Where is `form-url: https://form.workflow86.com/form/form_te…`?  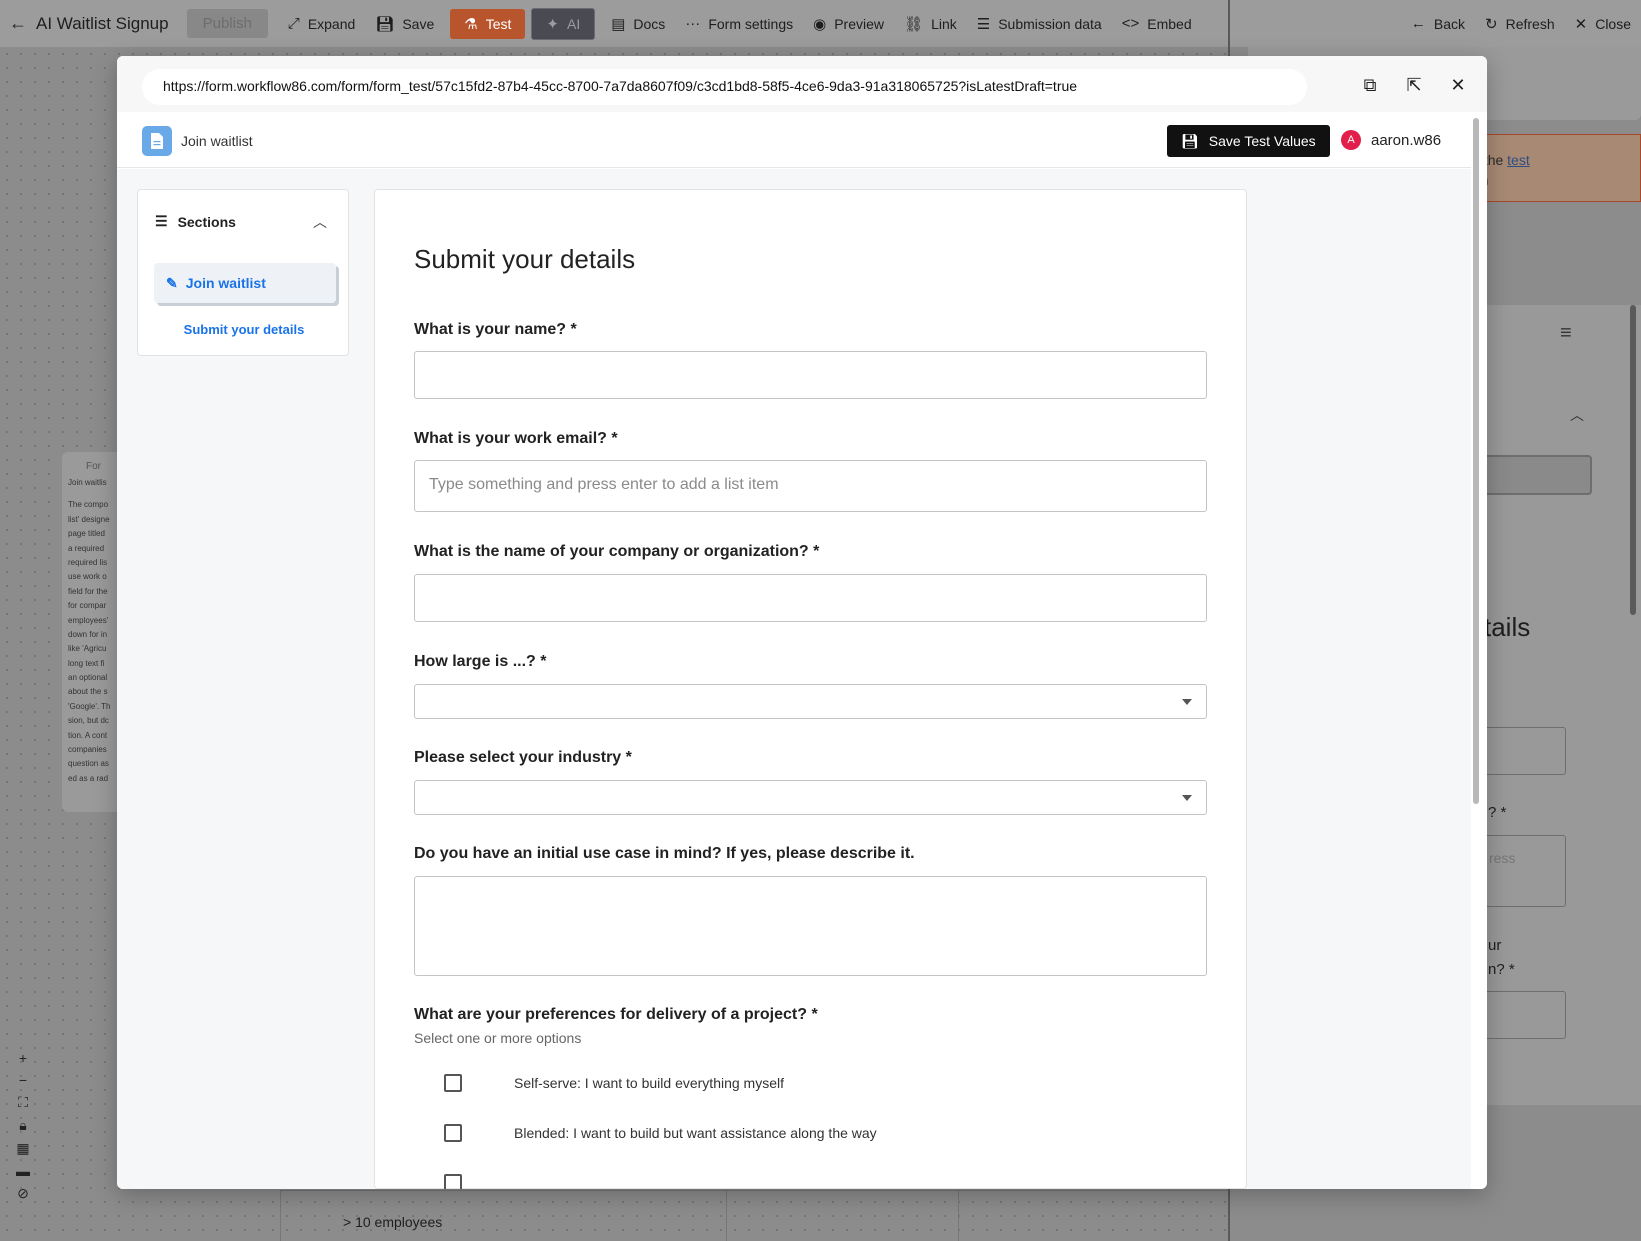
form-url: https://form.workflow86.com/form/form_te… is located at coordinates (724, 87).